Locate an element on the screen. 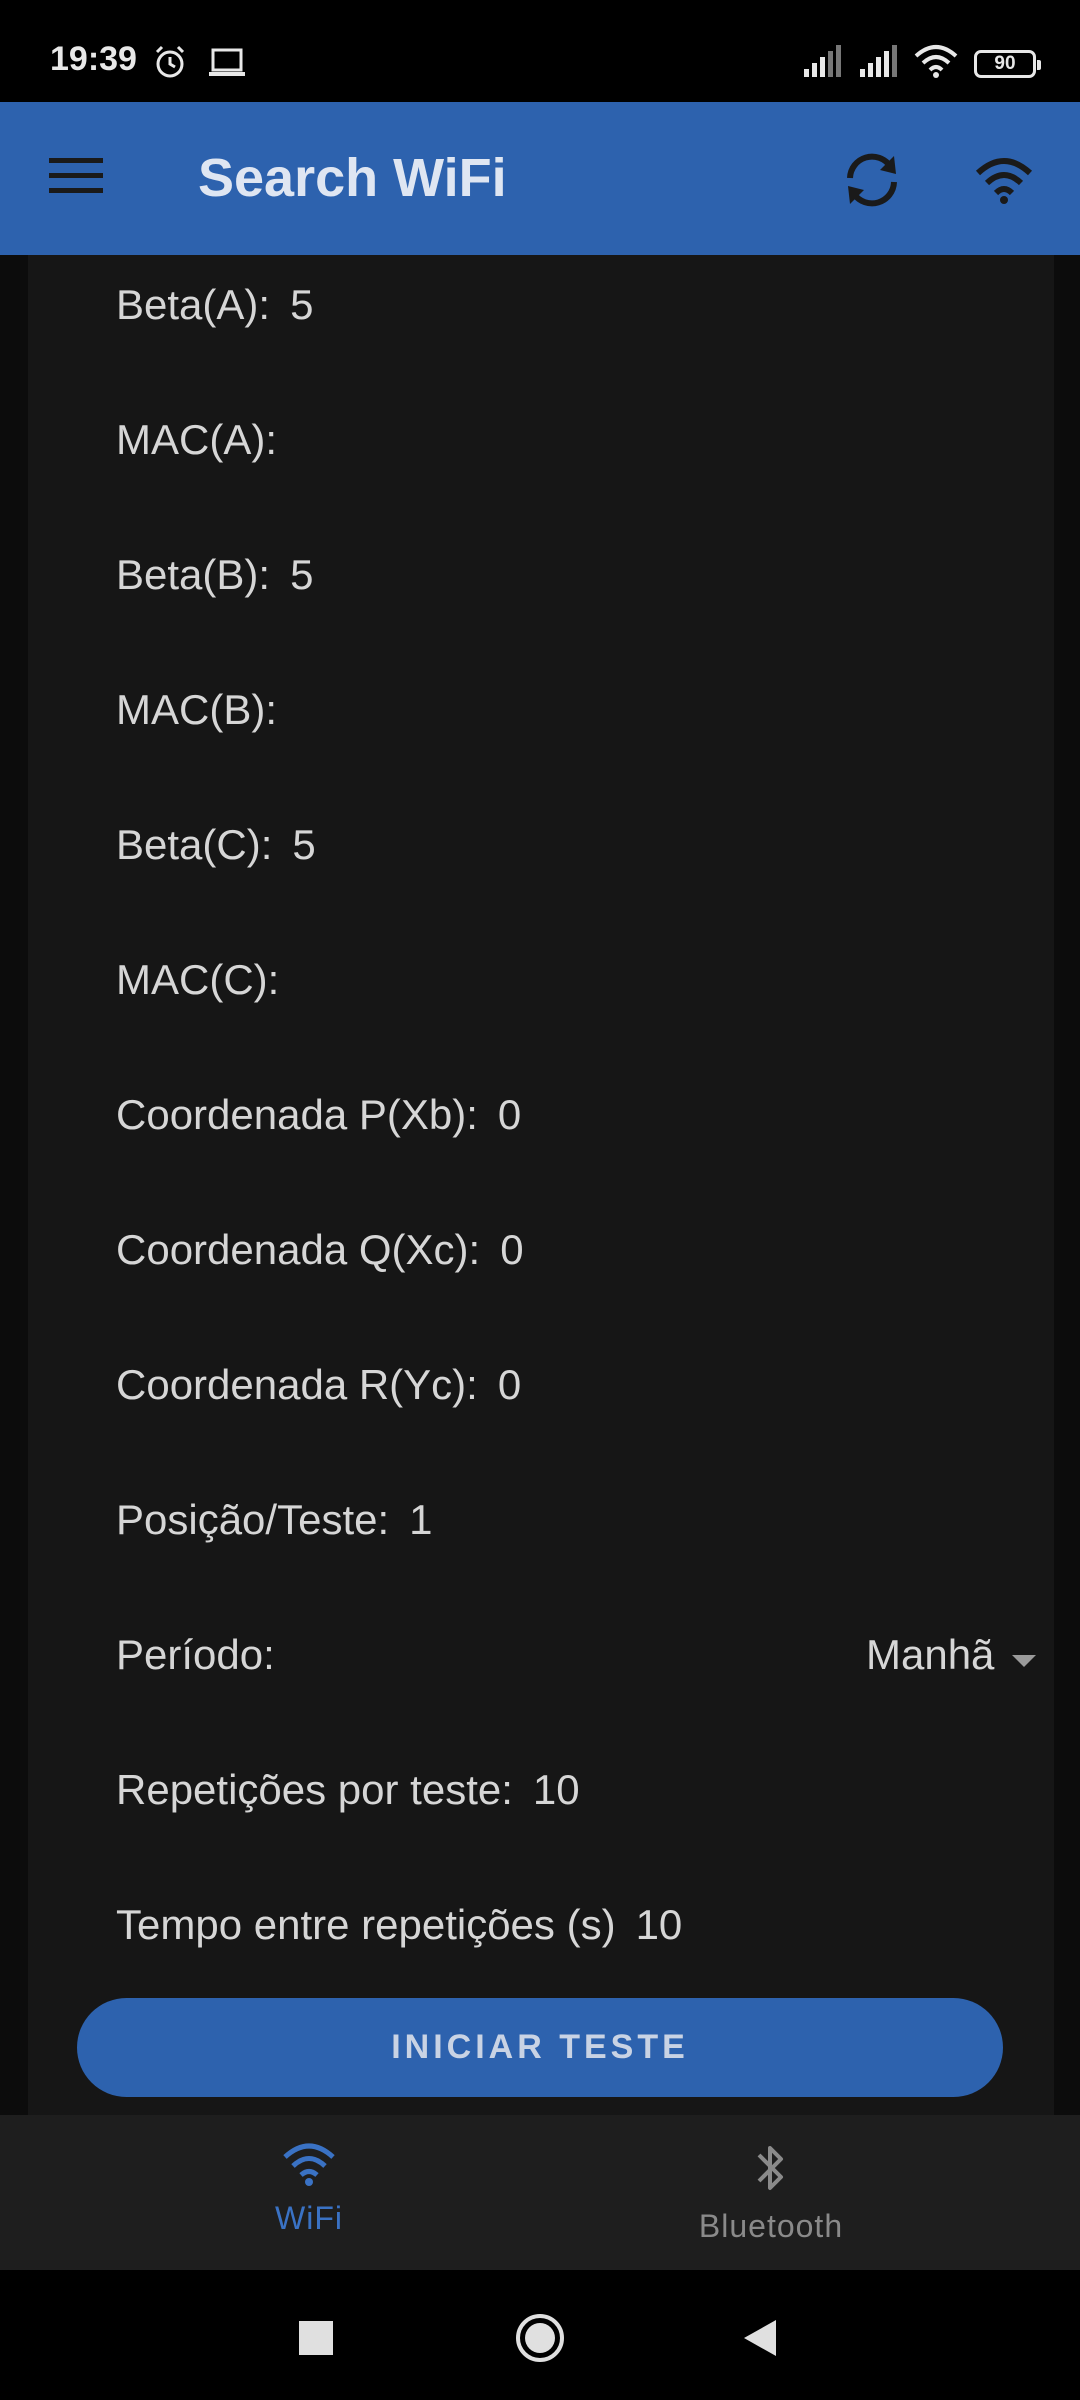  nav-label: Bluetooth is located at coordinates (771, 2226).